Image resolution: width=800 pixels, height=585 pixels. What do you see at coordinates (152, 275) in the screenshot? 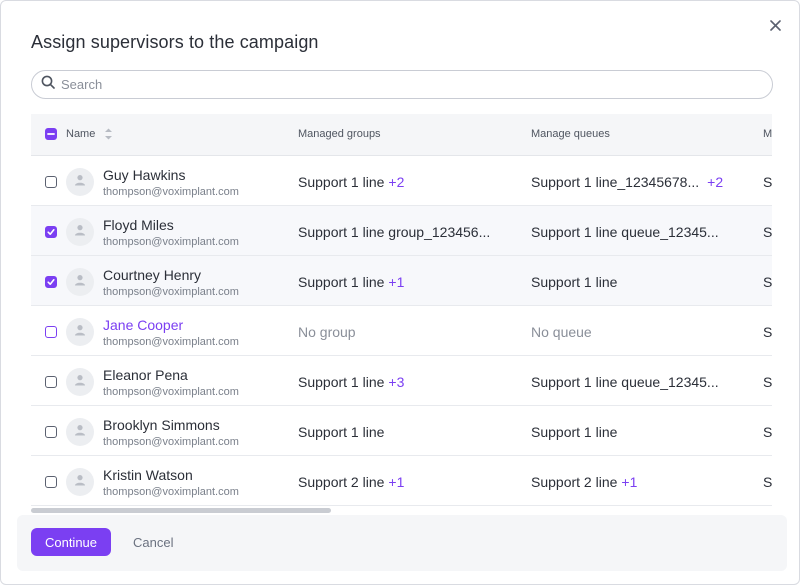
I see `user-name: Courtney Henry` at bounding box center [152, 275].